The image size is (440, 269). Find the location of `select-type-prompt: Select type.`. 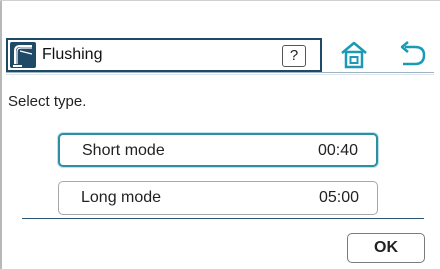

select-type-prompt: Select type. is located at coordinates (47, 101).